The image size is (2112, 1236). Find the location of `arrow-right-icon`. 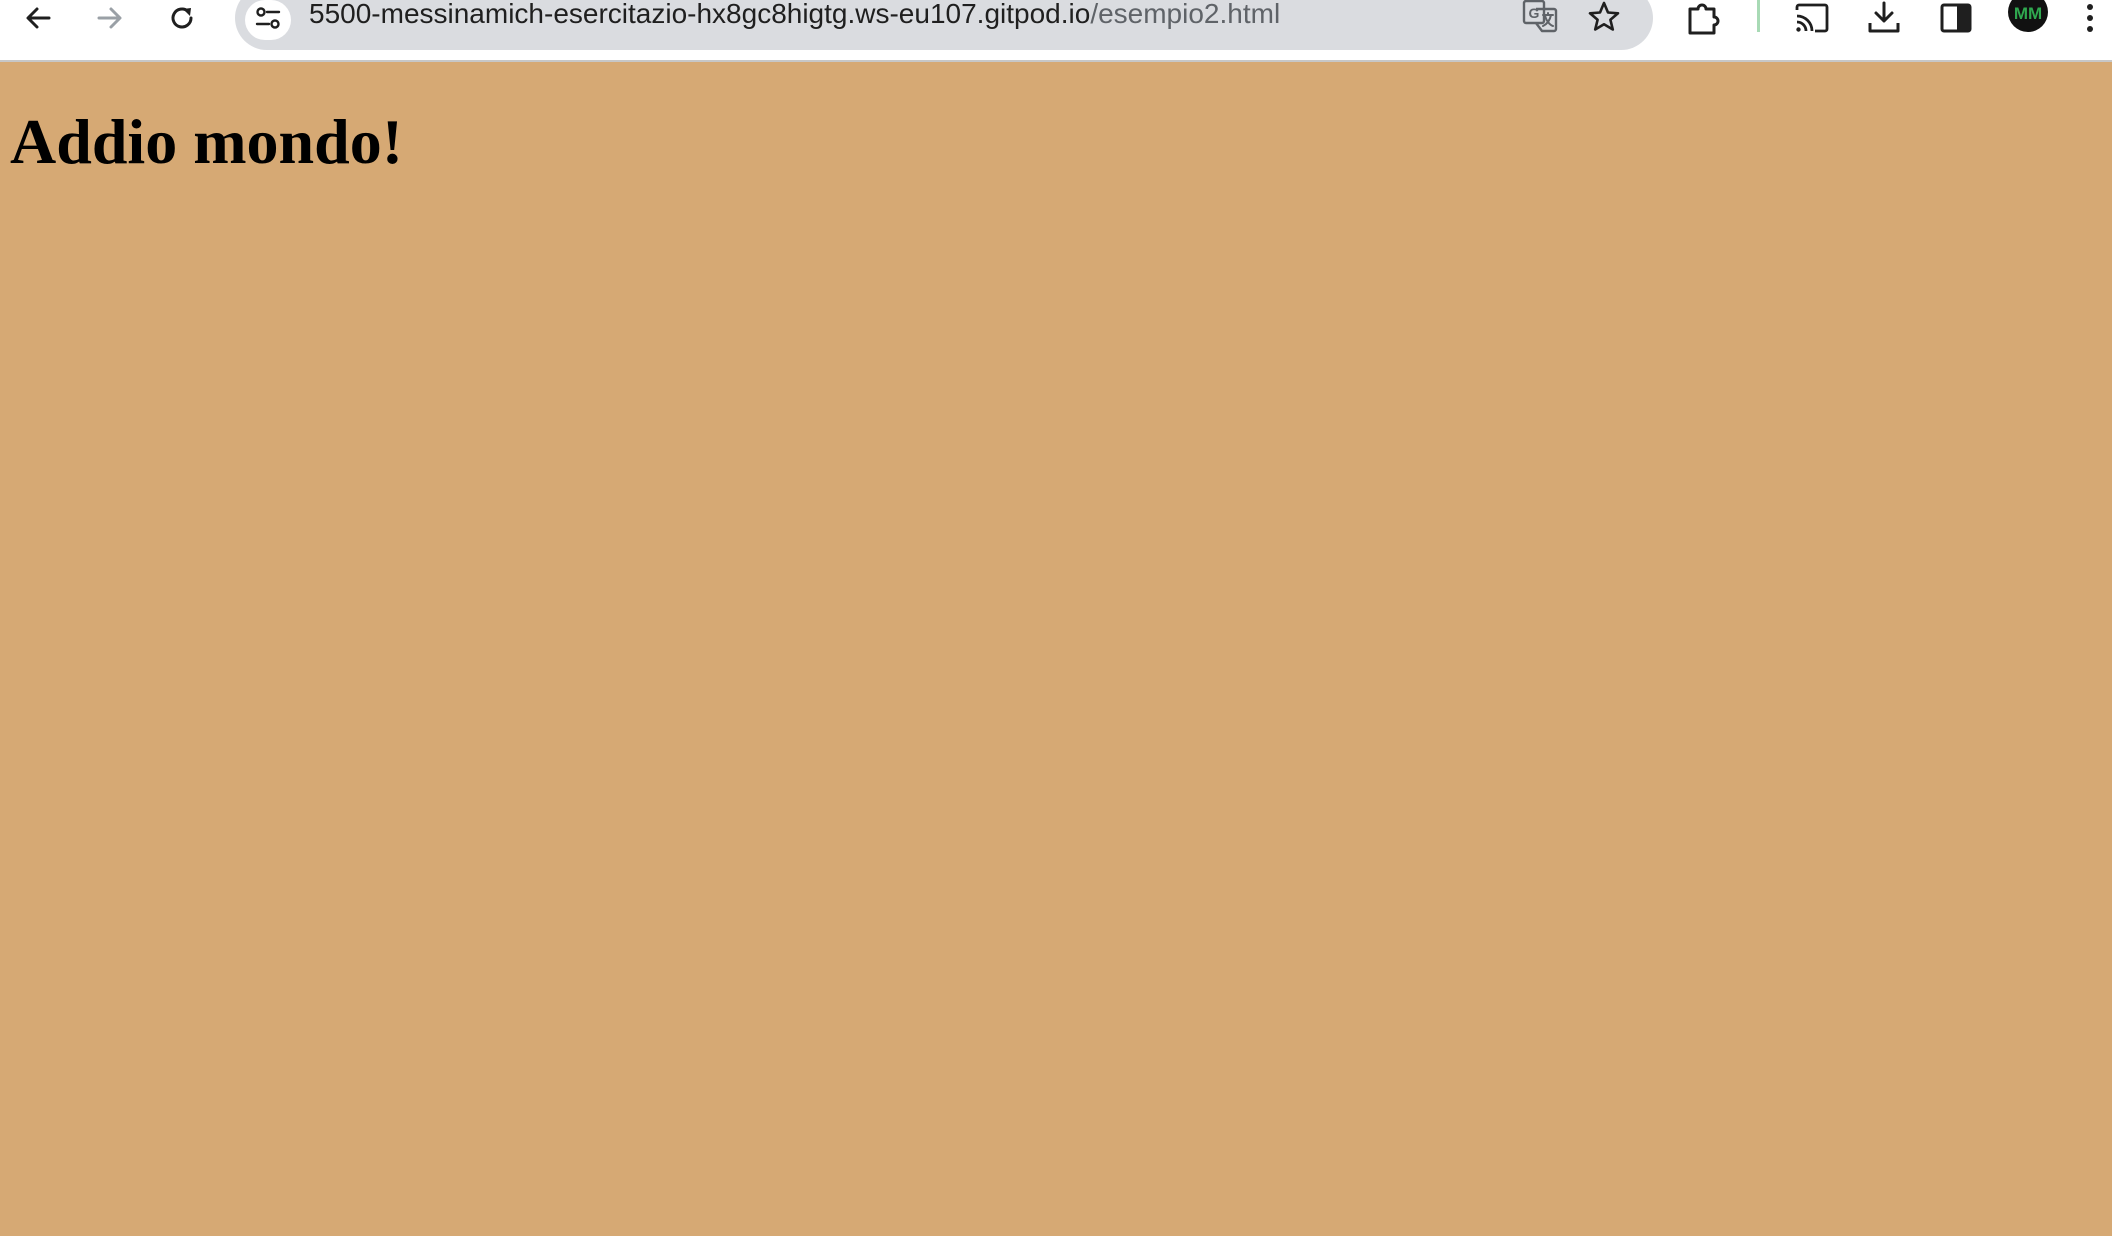

arrow-right-icon is located at coordinates (110, 18).